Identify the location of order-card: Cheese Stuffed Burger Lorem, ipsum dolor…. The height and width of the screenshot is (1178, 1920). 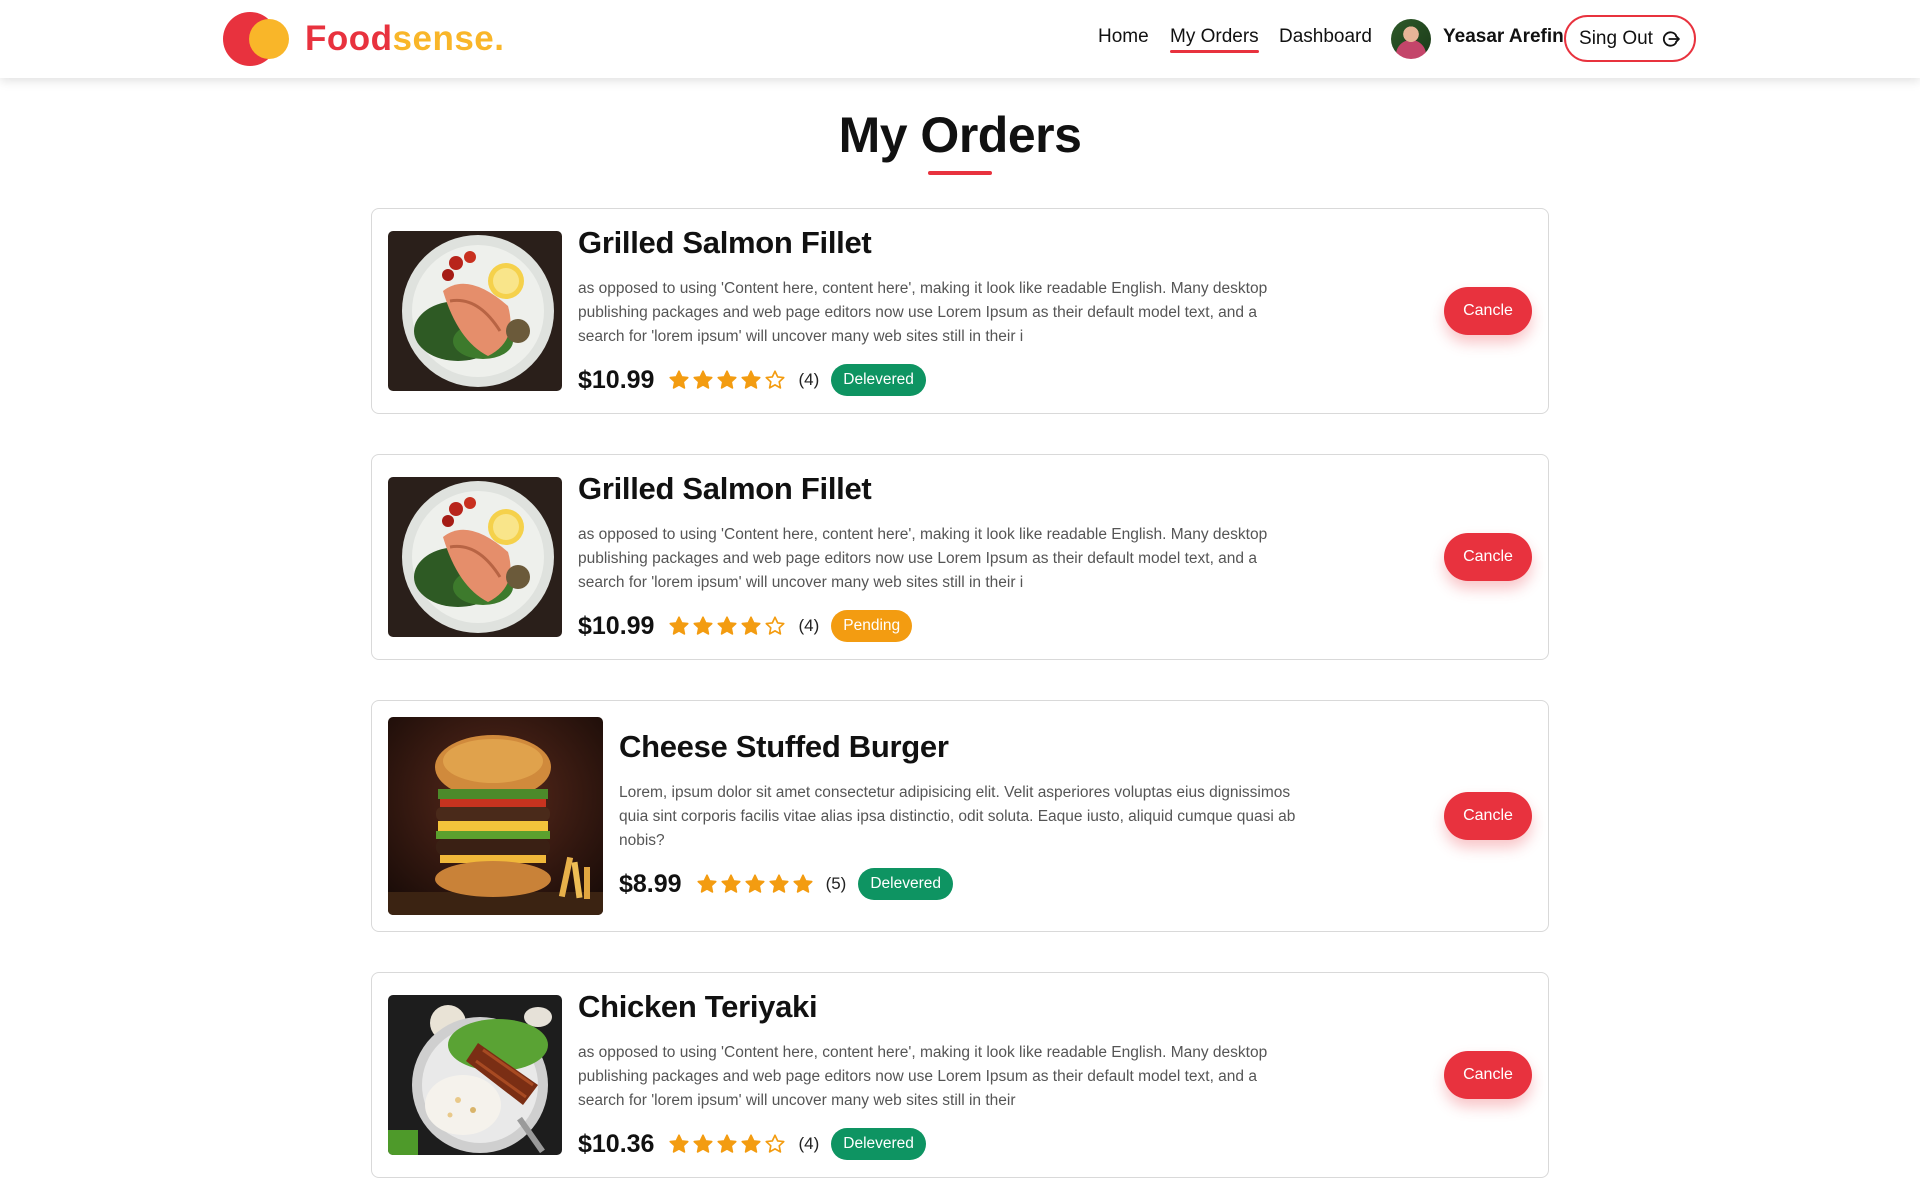
(960, 816).